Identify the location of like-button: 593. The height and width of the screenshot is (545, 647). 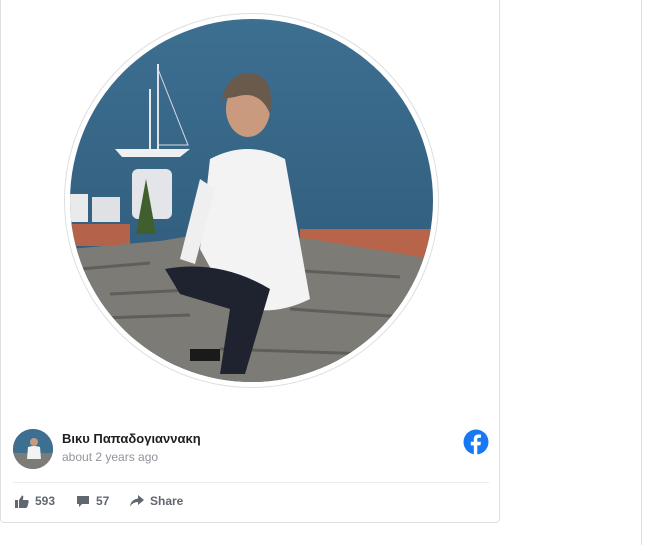
(35, 501).